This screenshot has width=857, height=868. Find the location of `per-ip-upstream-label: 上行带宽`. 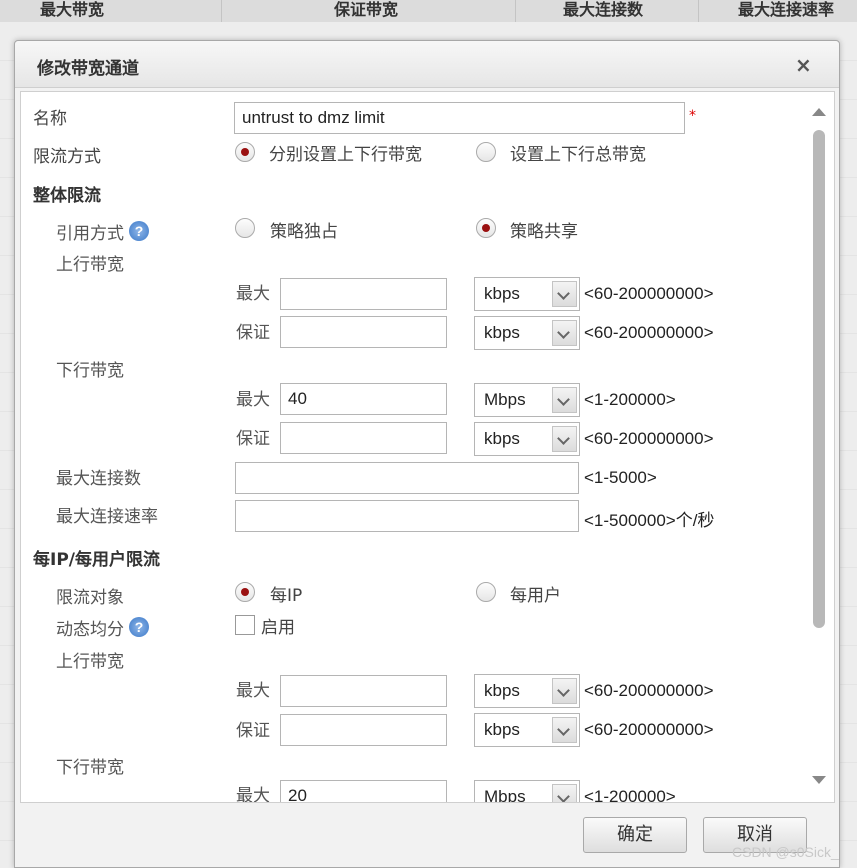

per-ip-upstream-label: 上行带宽 is located at coordinates (90, 662).